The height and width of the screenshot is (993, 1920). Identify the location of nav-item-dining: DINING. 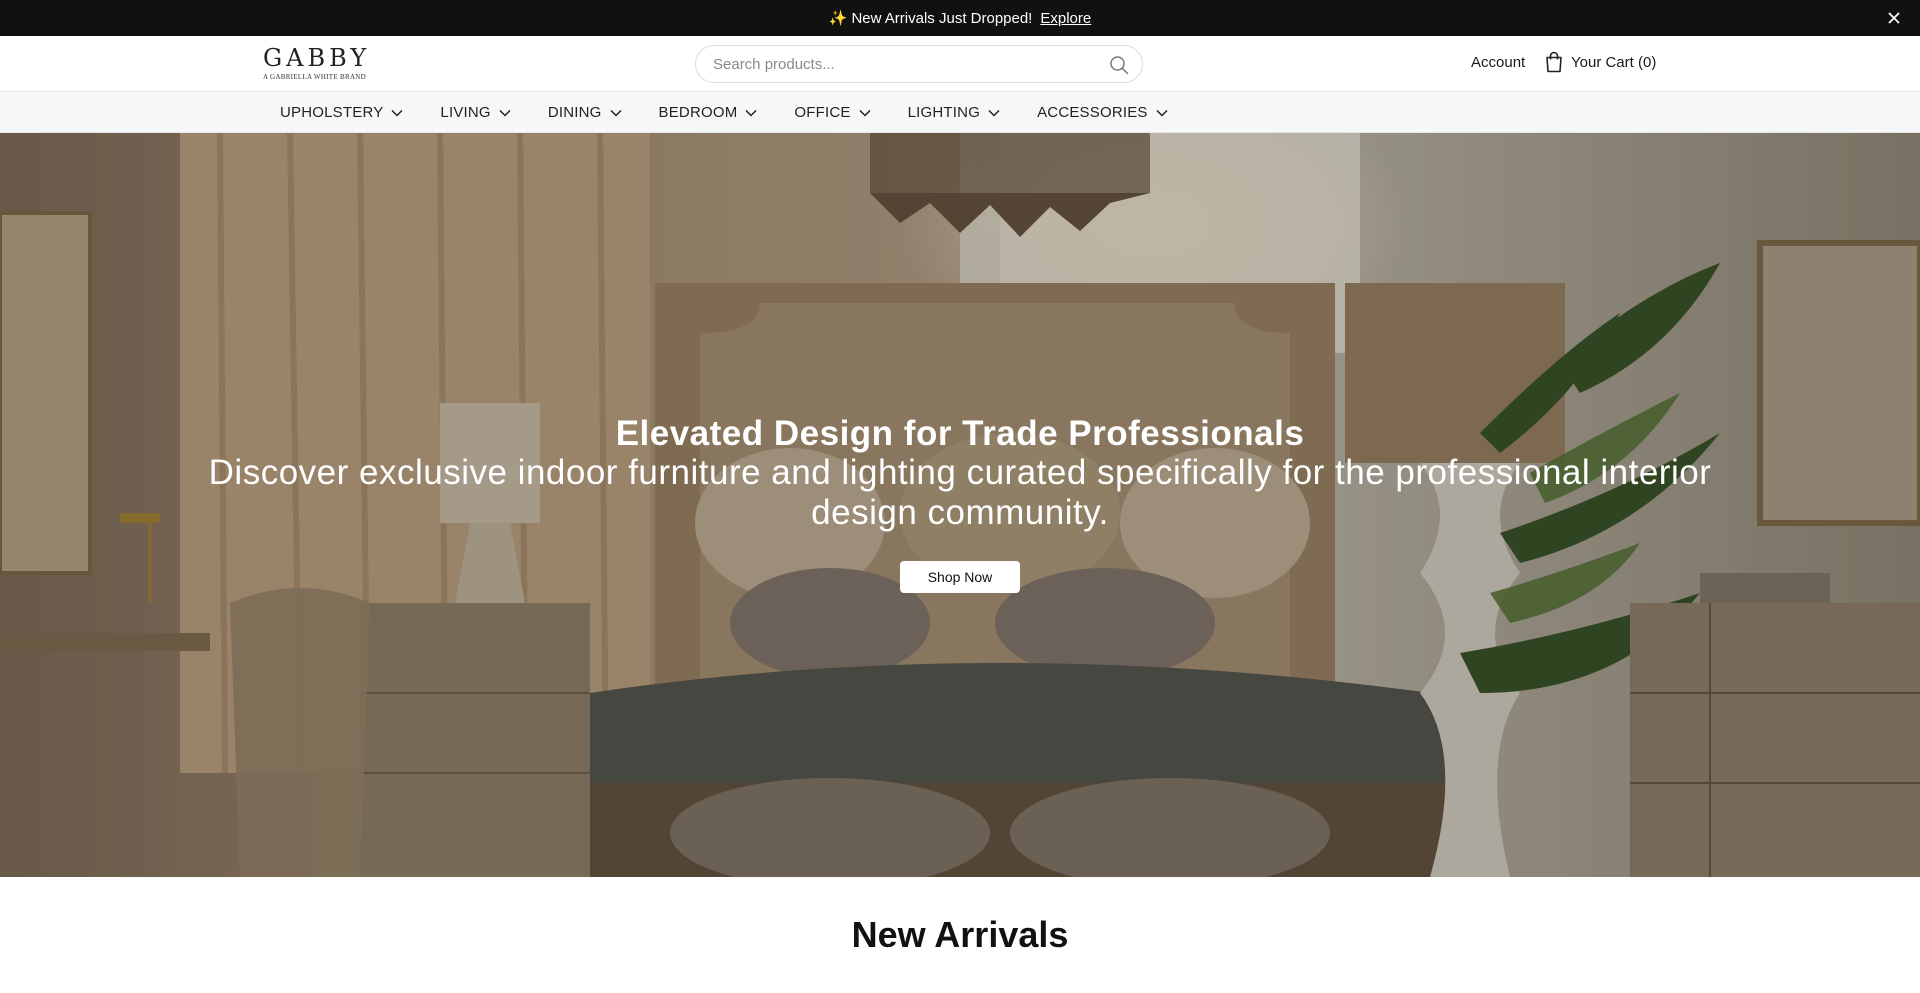
(585, 112).